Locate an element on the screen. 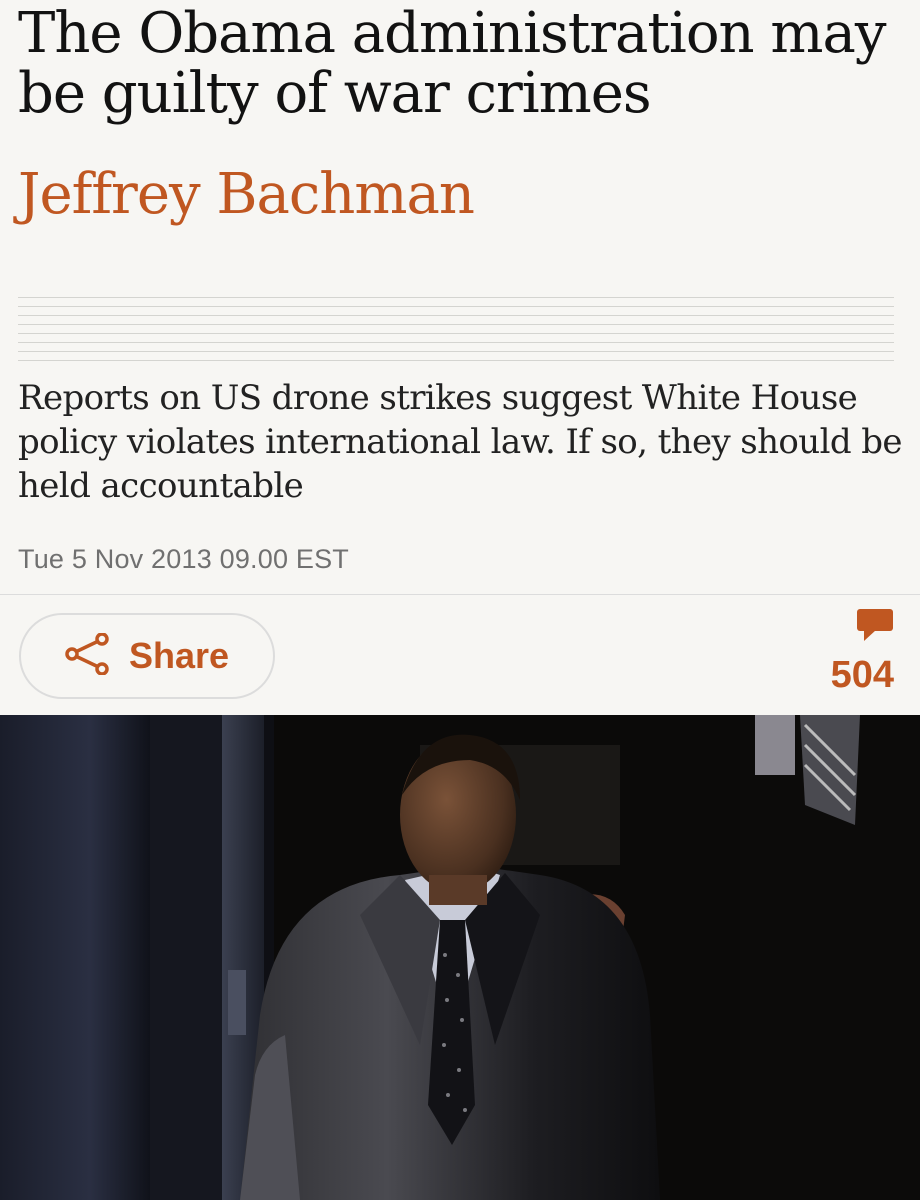 This screenshot has width=920, height=1200. publish-date: Tue 5 Nov 2013 09.00 EST is located at coordinates (184, 559).